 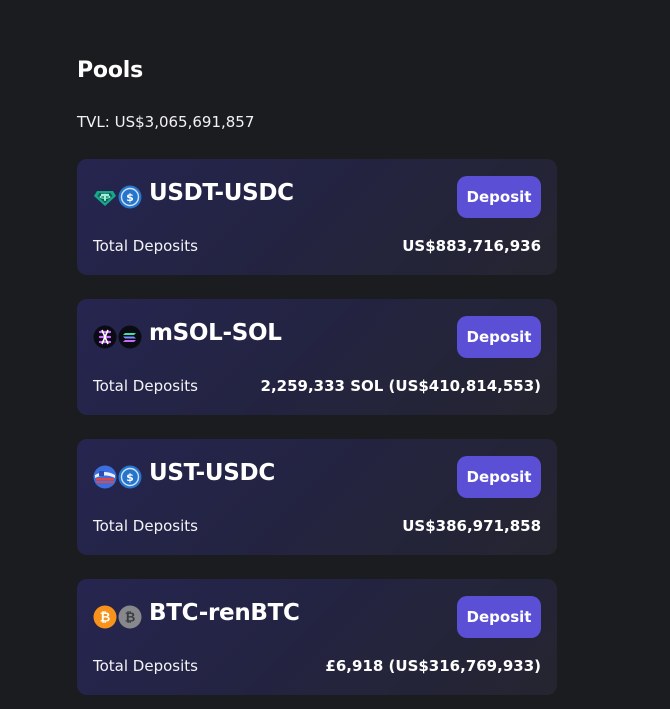 I want to click on renbtc-icon: ₿, so click(x=130, y=617).